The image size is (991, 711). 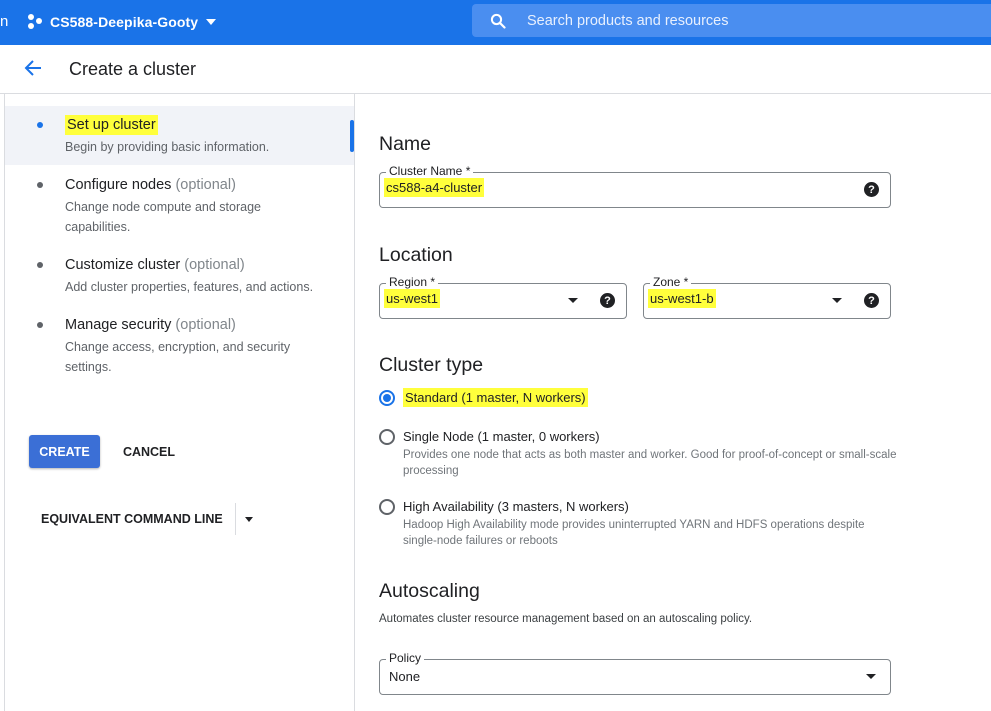 I want to click on create-button: CREATE, so click(x=64, y=451).